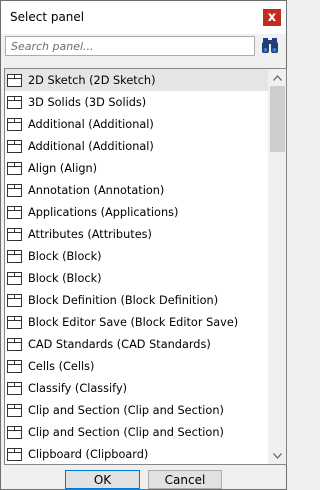 Image resolution: width=320 pixels, height=490 pixels. I want to click on search-row, so click(143, 47).